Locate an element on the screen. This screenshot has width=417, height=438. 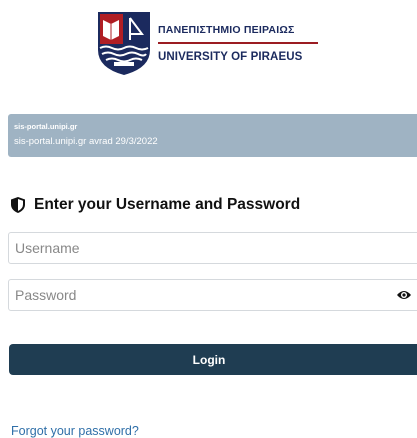
username-field is located at coordinates (212, 248).